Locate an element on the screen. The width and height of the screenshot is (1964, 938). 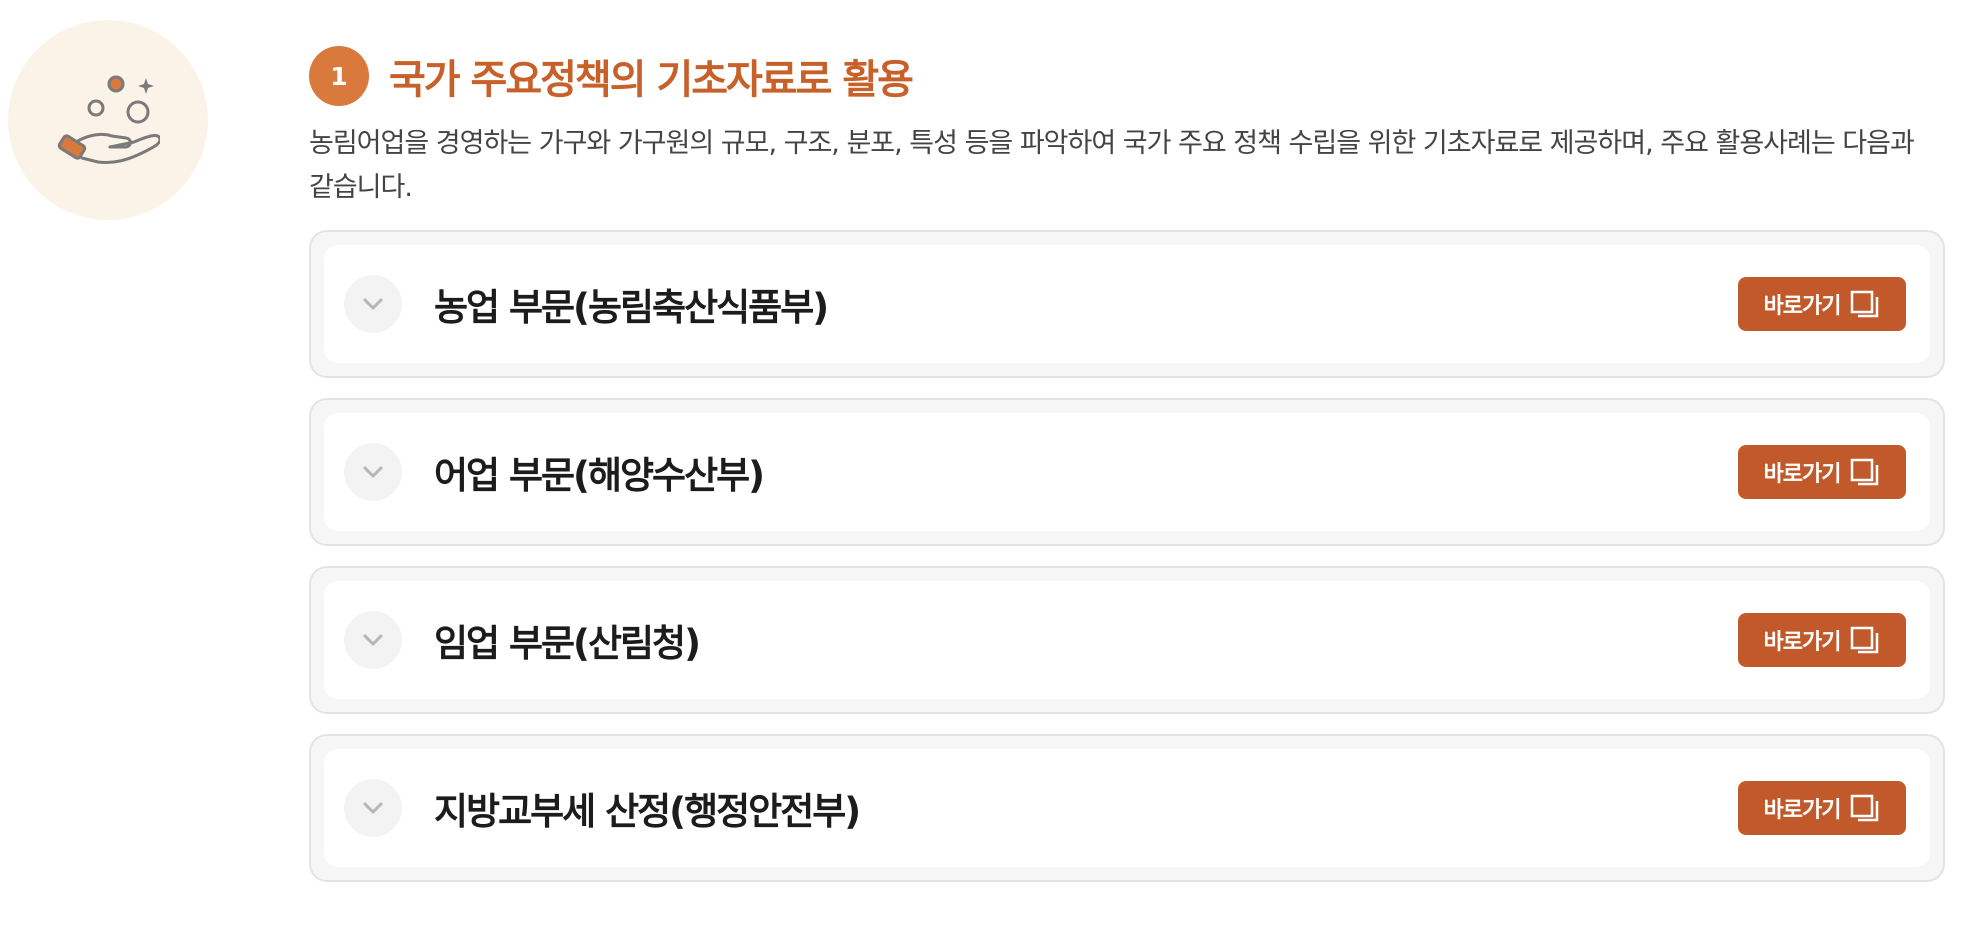
accordion-item-fishery: 어업 부문(해양수산부) 바로가기 is located at coordinates (1127, 472).